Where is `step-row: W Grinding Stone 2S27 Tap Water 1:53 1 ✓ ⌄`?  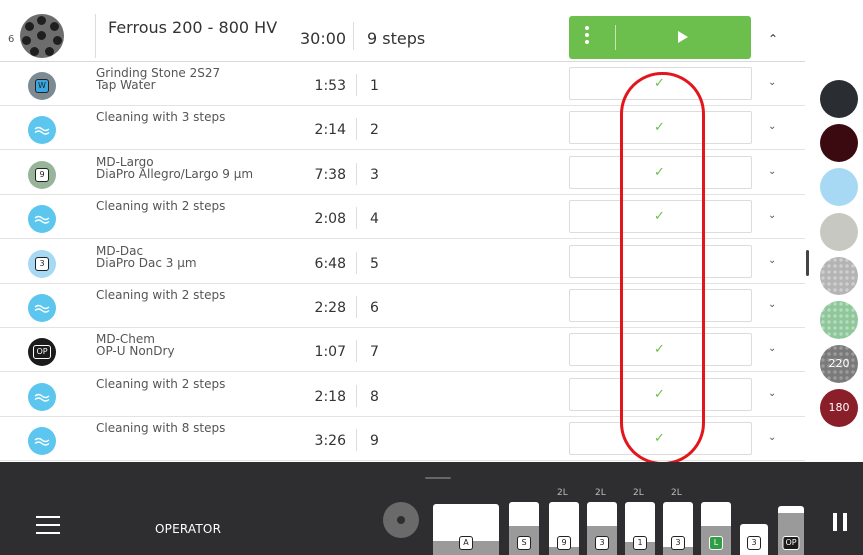
step-row: W Grinding Stone 2S27 Tap Water 1:53 1 ✓ ⌄ is located at coordinates (402, 84).